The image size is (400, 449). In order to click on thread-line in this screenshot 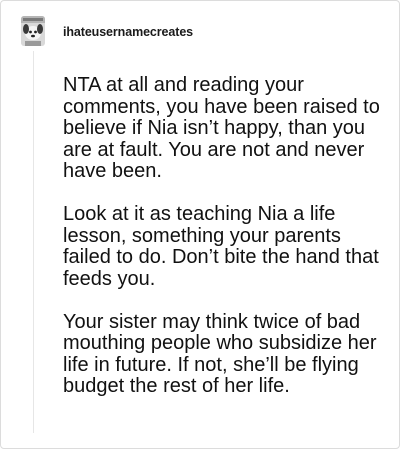, I will do `click(33, 242)`.